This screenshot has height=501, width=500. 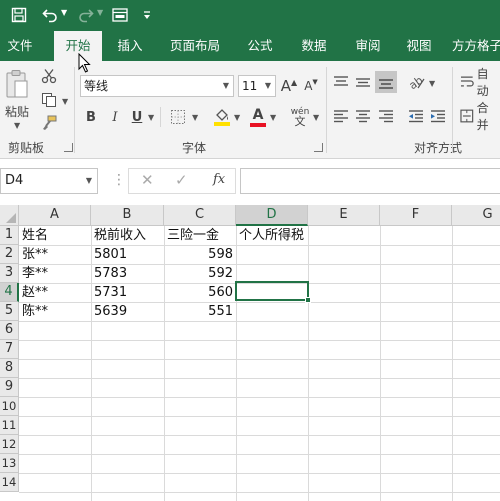 What do you see at coordinates (200, 215) in the screenshot?
I see `column-header-c: C` at bounding box center [200, 215].